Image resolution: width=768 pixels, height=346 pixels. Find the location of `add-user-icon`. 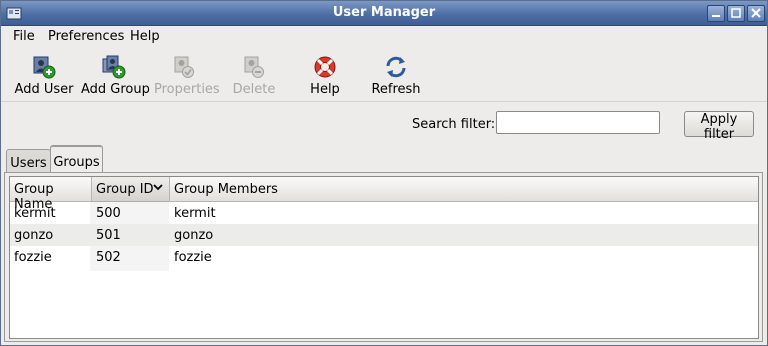

add-user-icon is located at coordinates (44, 67).